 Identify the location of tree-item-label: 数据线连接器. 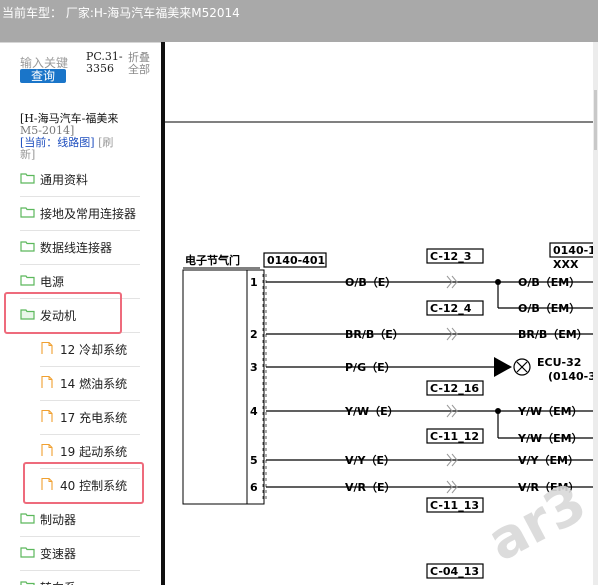
(76, 248).